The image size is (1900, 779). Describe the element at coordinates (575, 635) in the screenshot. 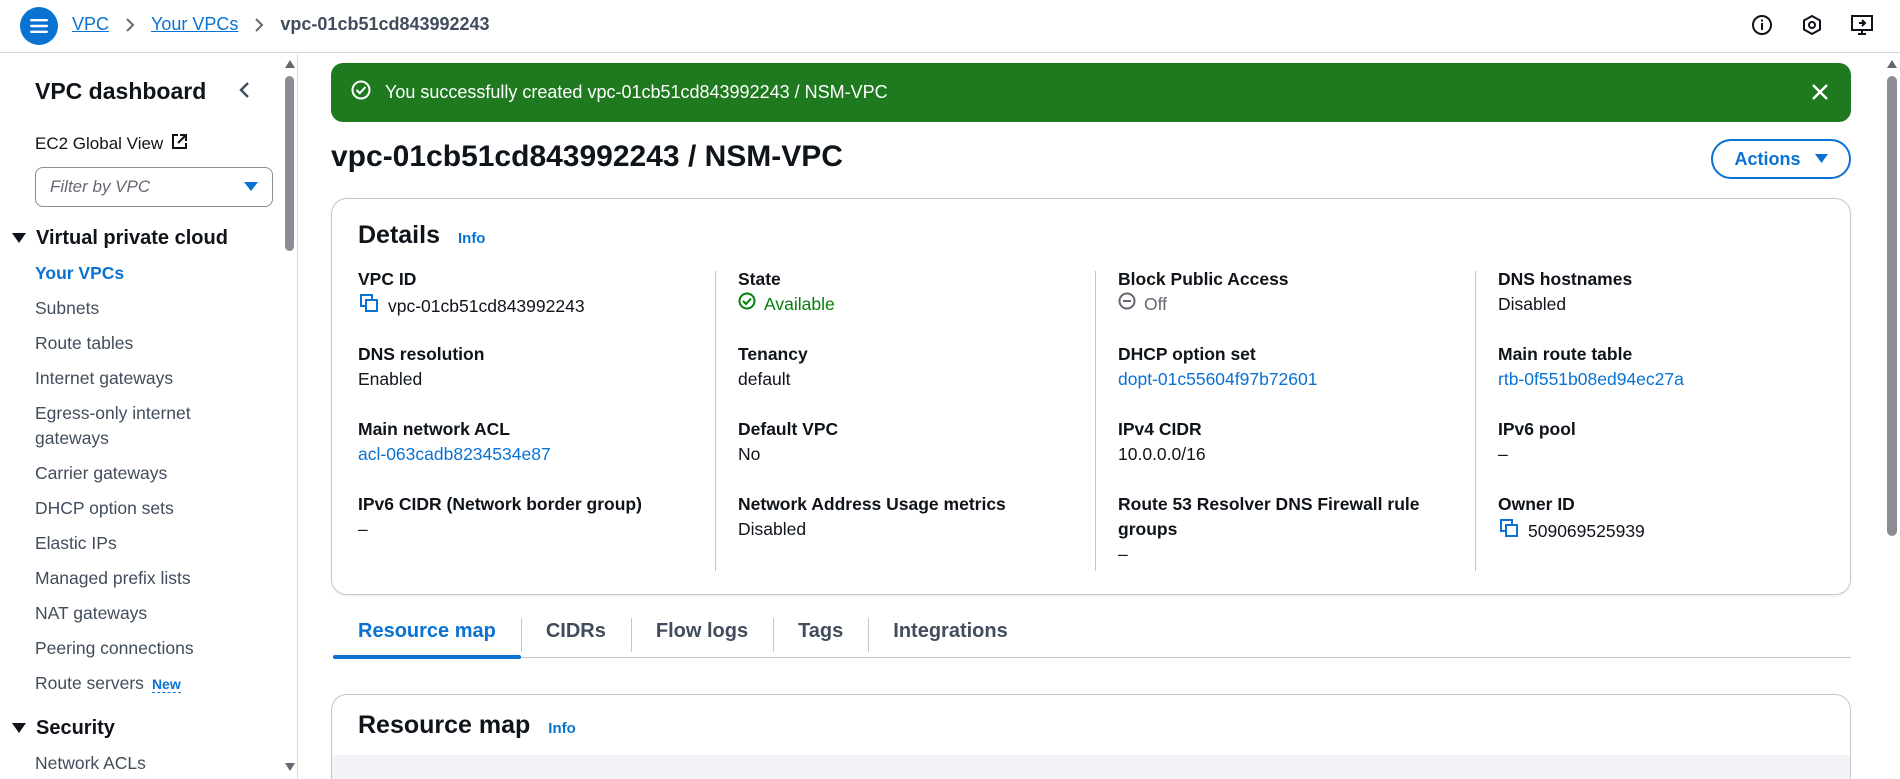

I see `tab-cidrs: CIDRs` at that location.